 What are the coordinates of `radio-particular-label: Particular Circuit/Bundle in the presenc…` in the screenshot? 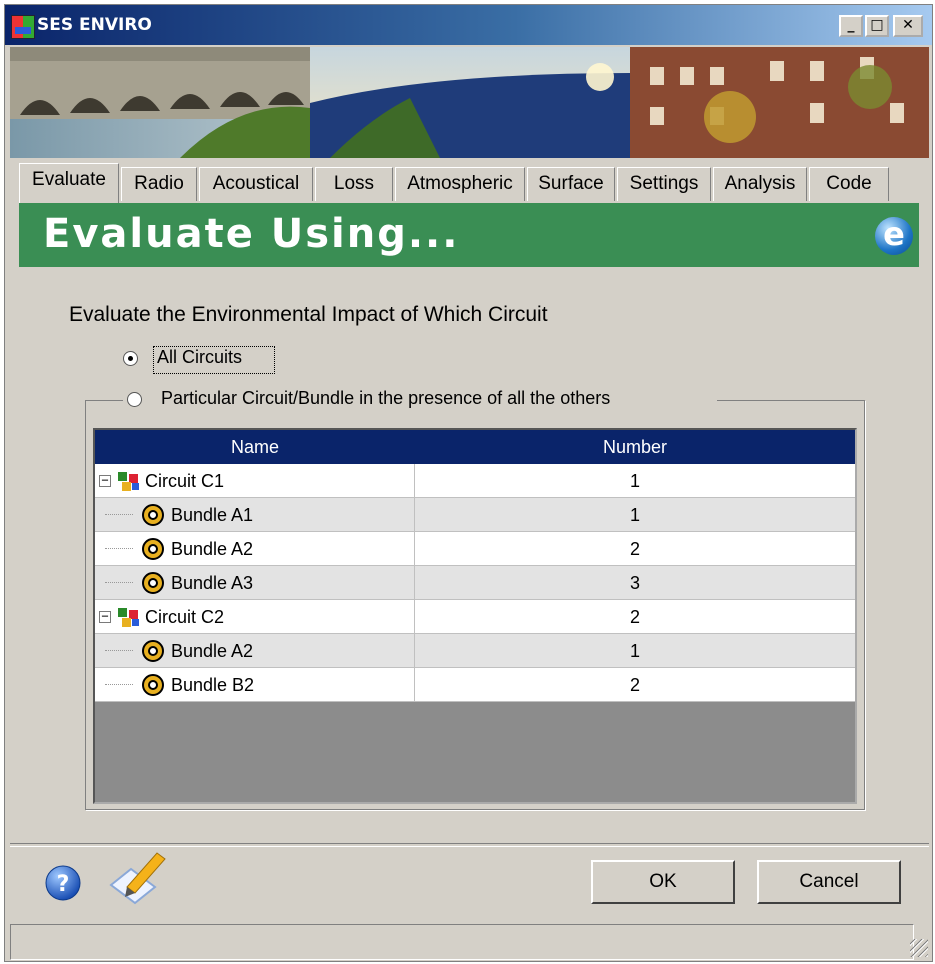 It's located at (386, 398).